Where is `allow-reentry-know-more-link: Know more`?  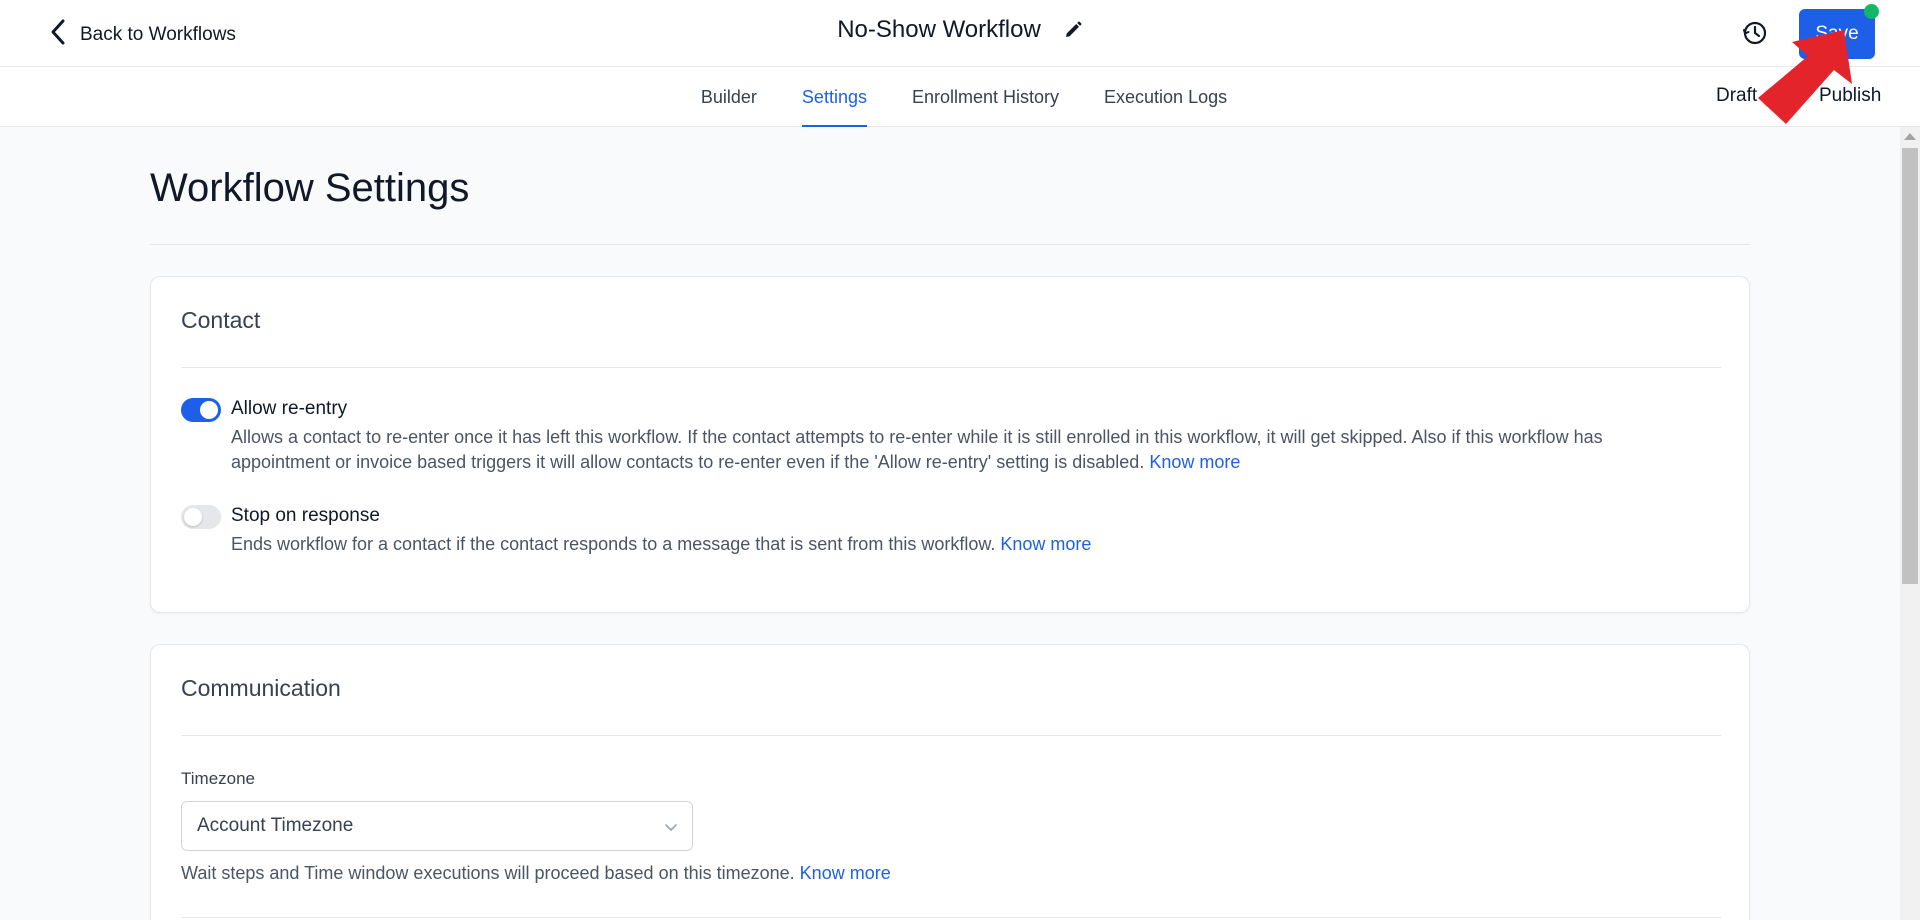 allow-reentry-know-more-link: Know more is located at coordinates (1194, 462).